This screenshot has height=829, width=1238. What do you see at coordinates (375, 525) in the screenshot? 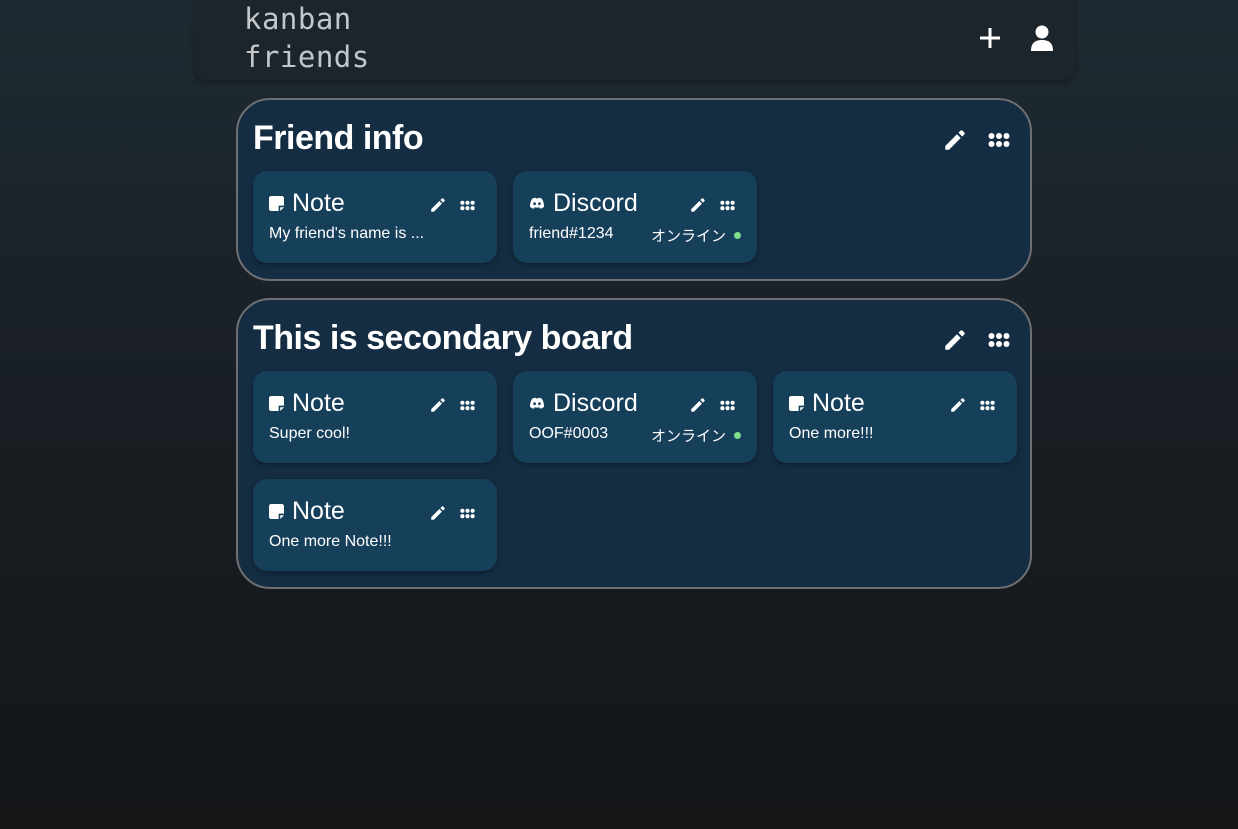
I see `note-card: Note One more Note!!!` at bounding box center [375, 525].